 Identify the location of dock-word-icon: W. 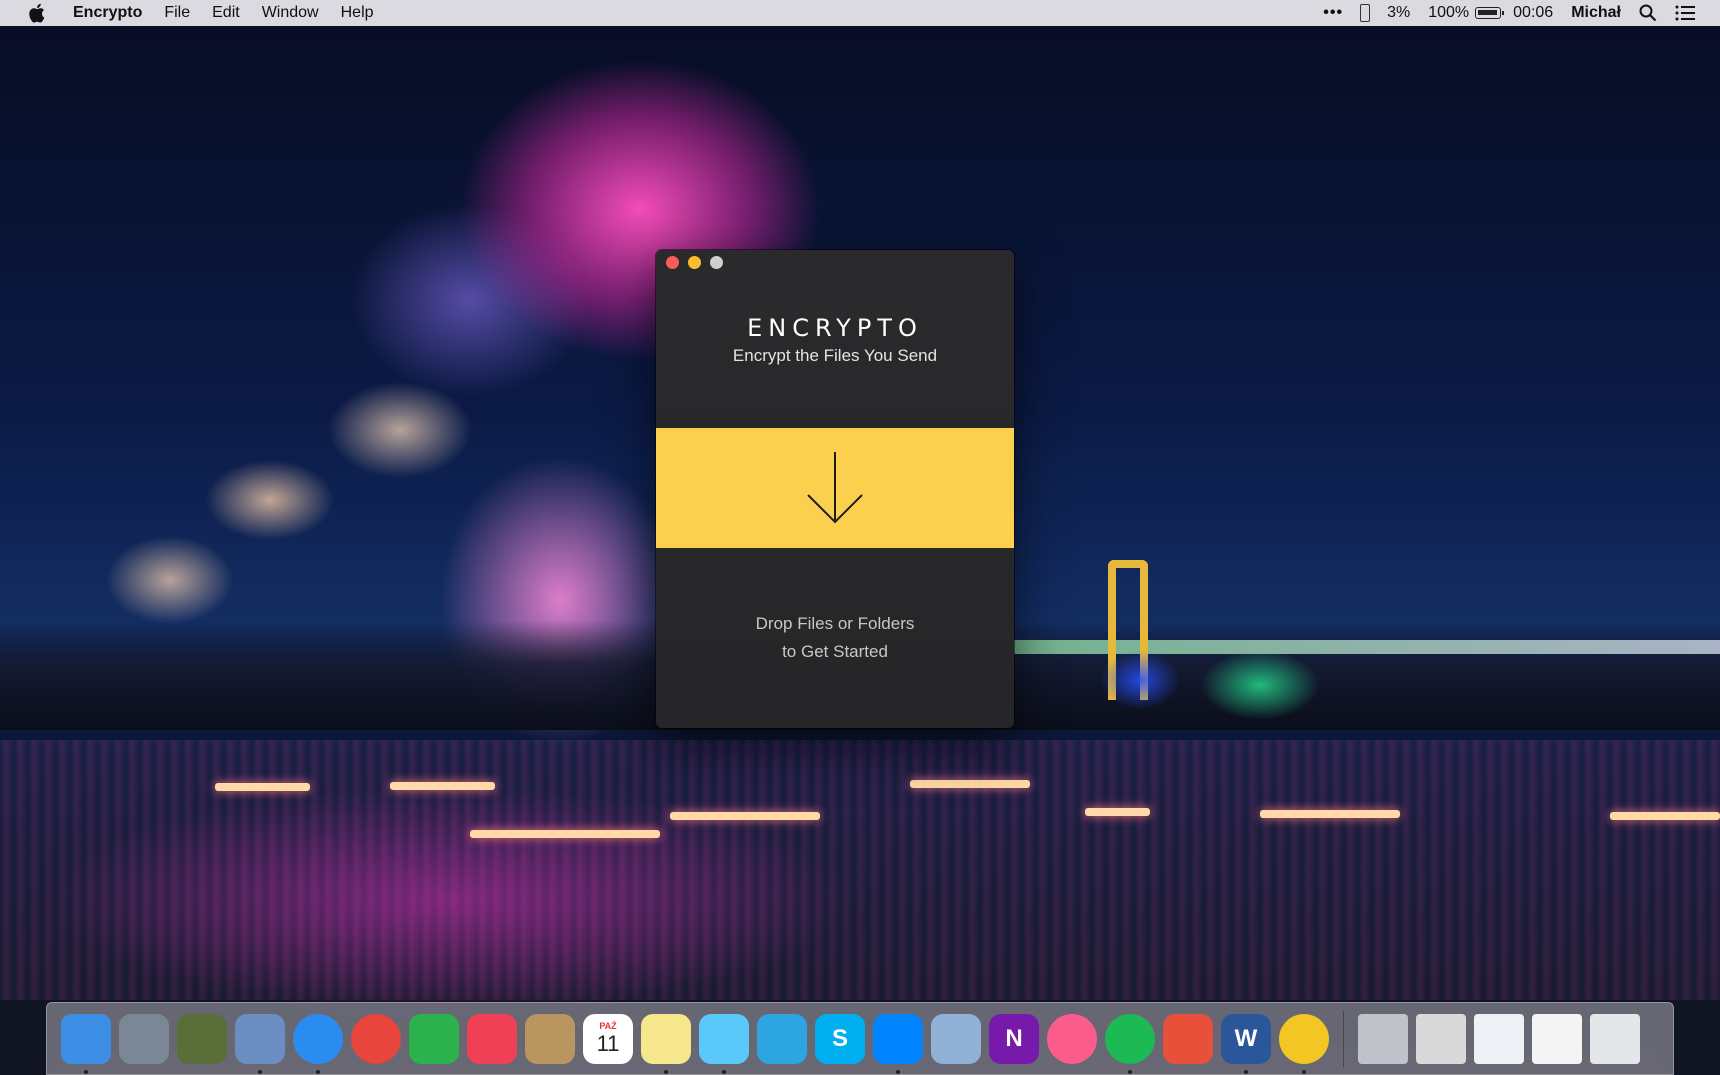
(1246, 1043).